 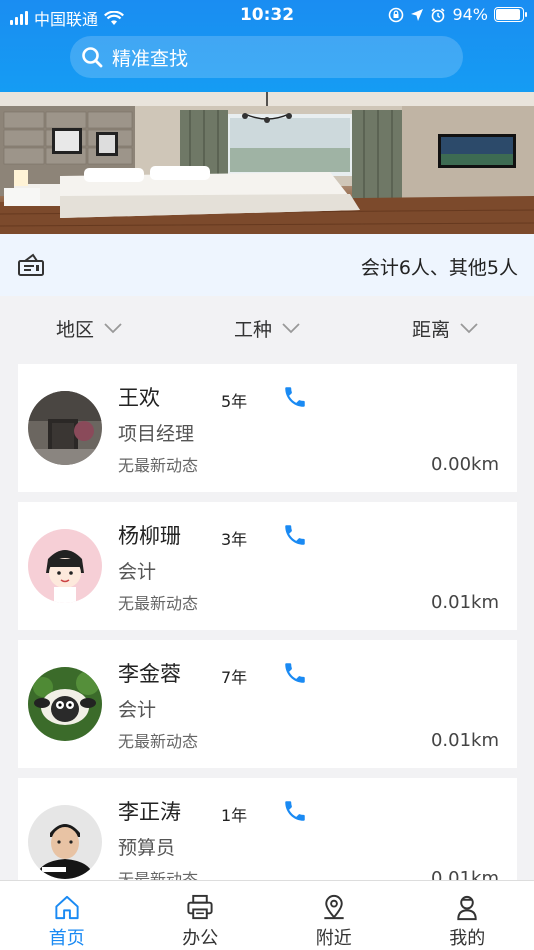 I want to click on bedroom-illustration, so click(x=267, y=163).